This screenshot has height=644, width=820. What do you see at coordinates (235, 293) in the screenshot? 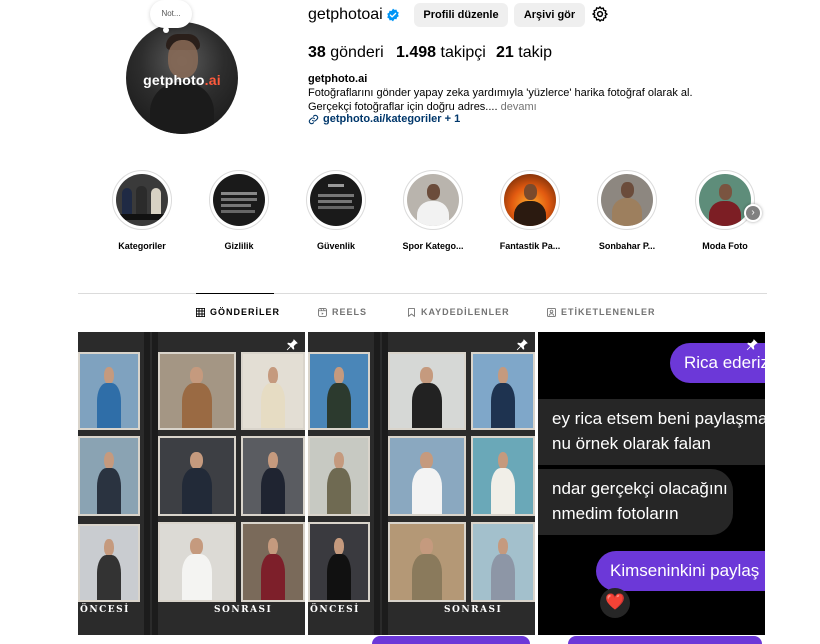
I see `active-tab-indicator` at bounding box center [235, 293].